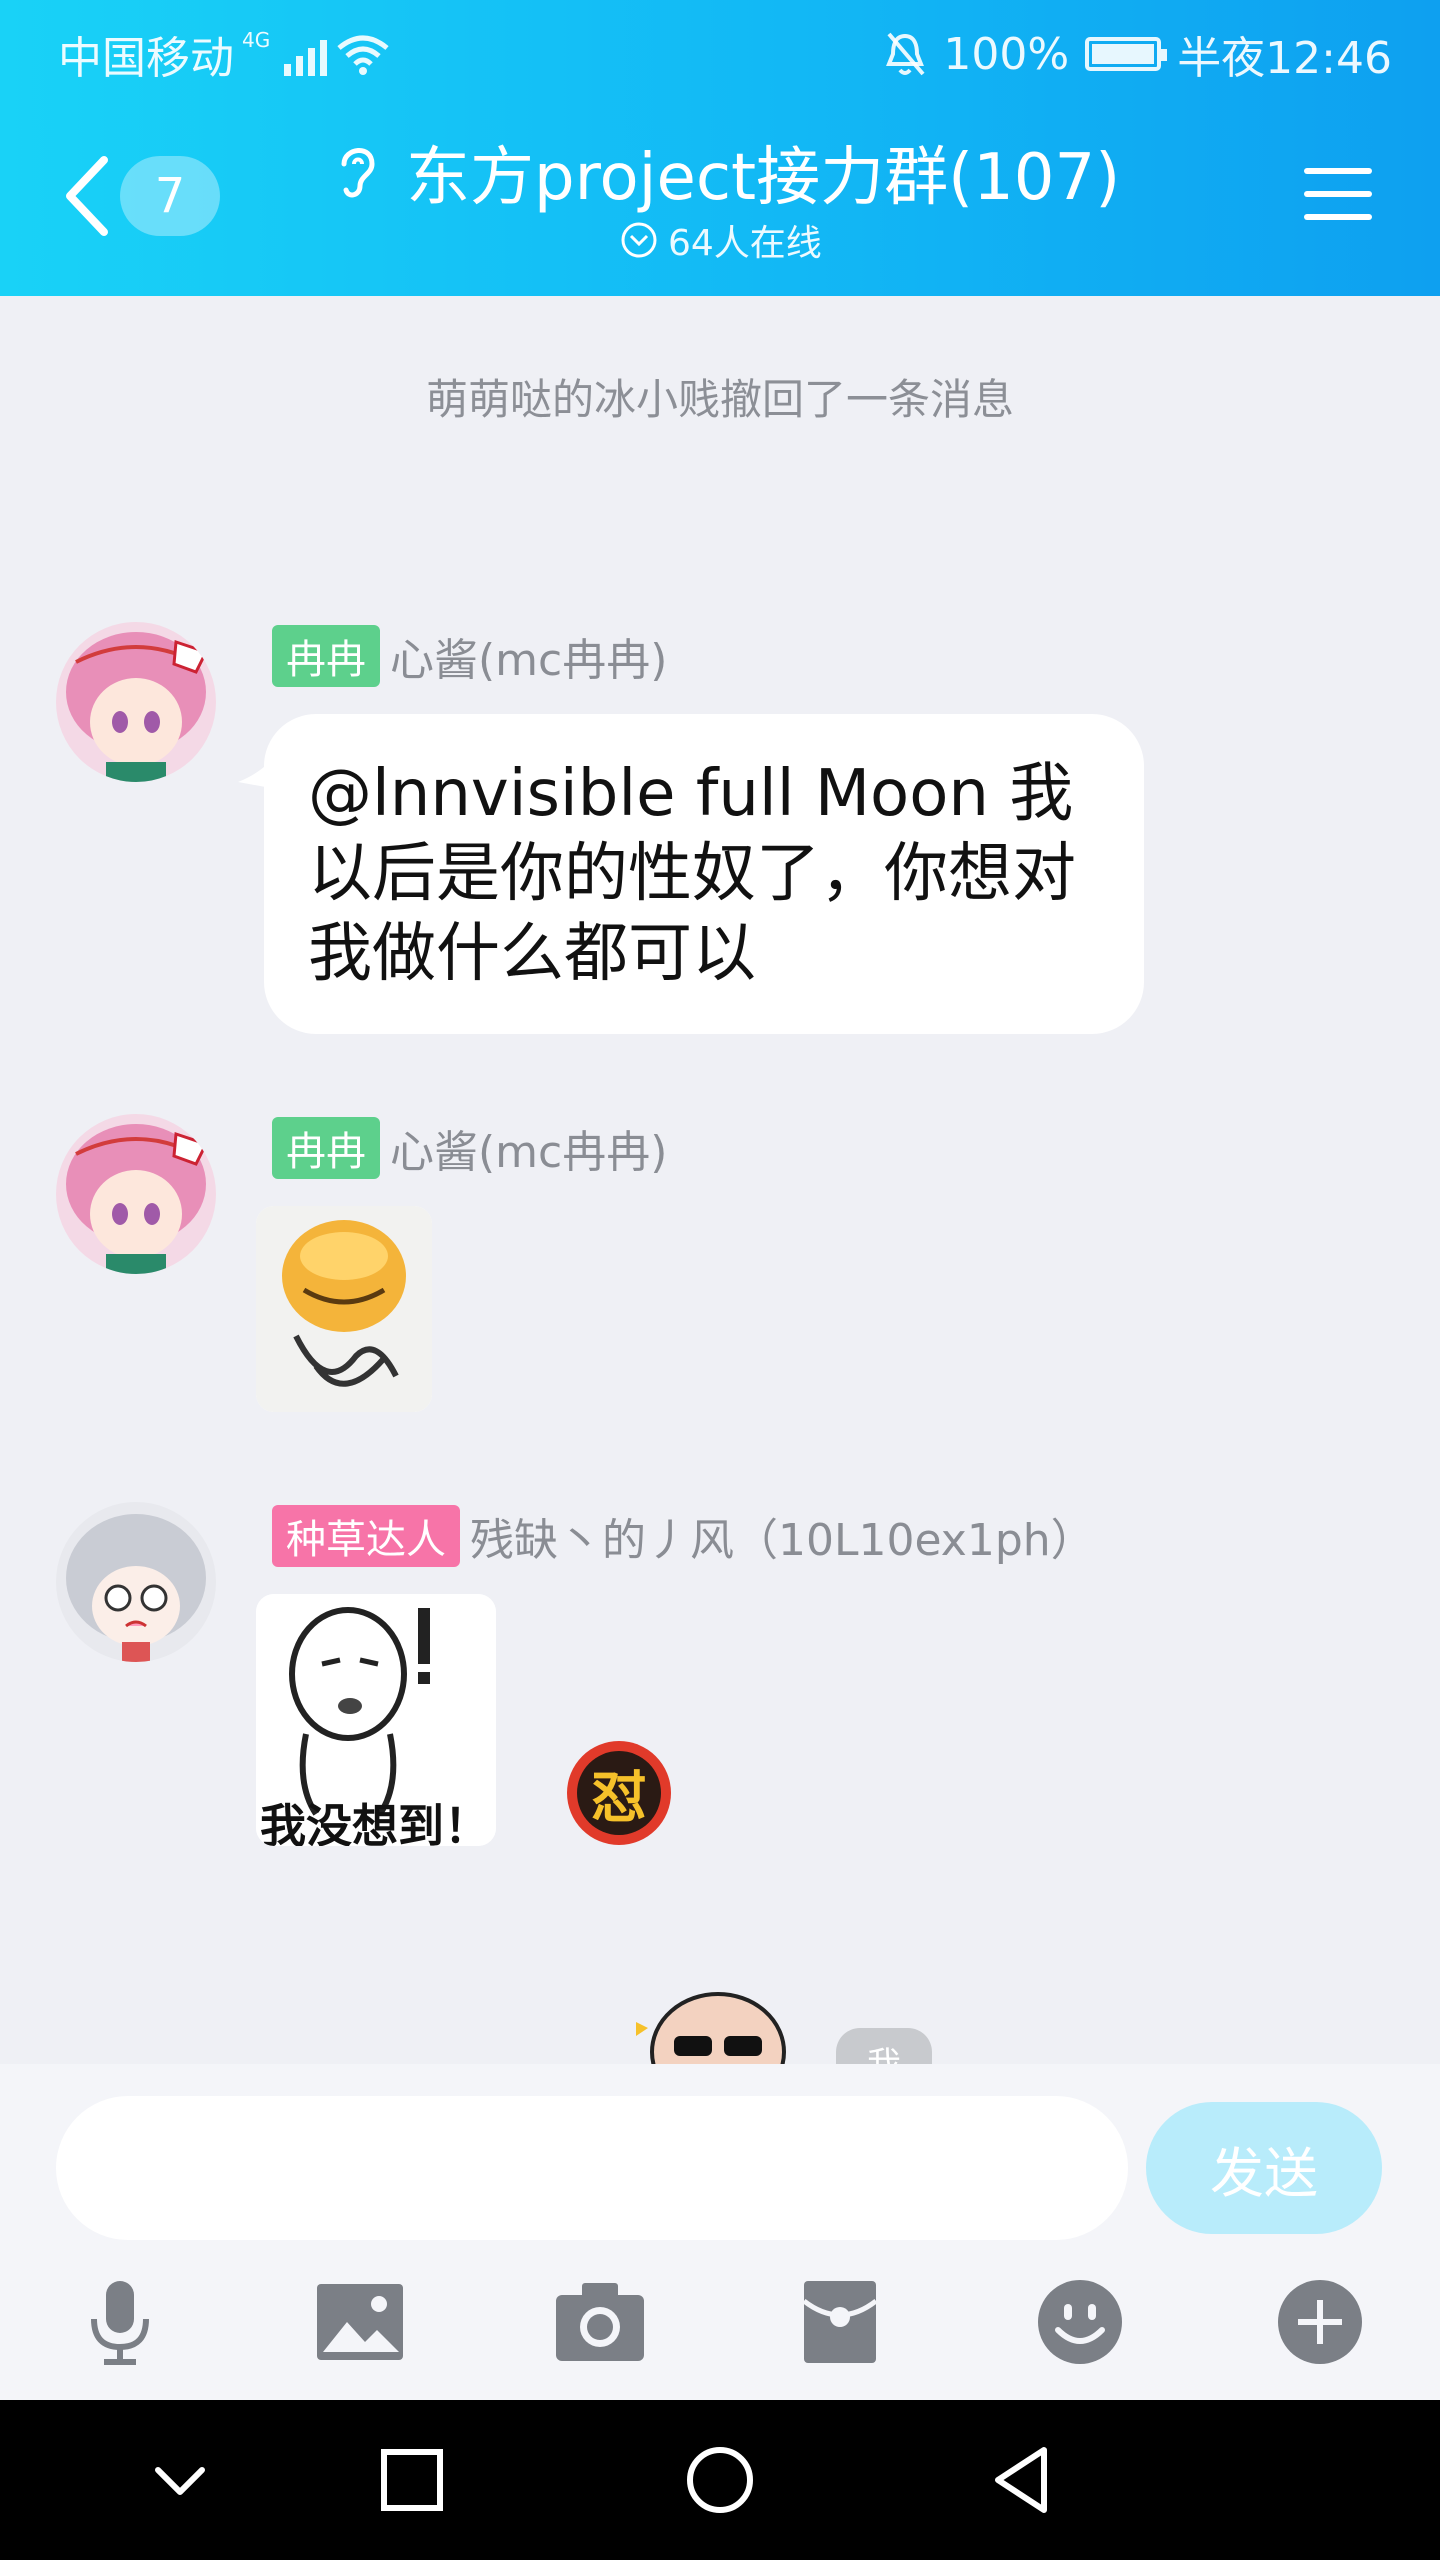  Describe the element at coordinates (180, 2480) in the screenshot. I see `chevron-down-icon` at that location.